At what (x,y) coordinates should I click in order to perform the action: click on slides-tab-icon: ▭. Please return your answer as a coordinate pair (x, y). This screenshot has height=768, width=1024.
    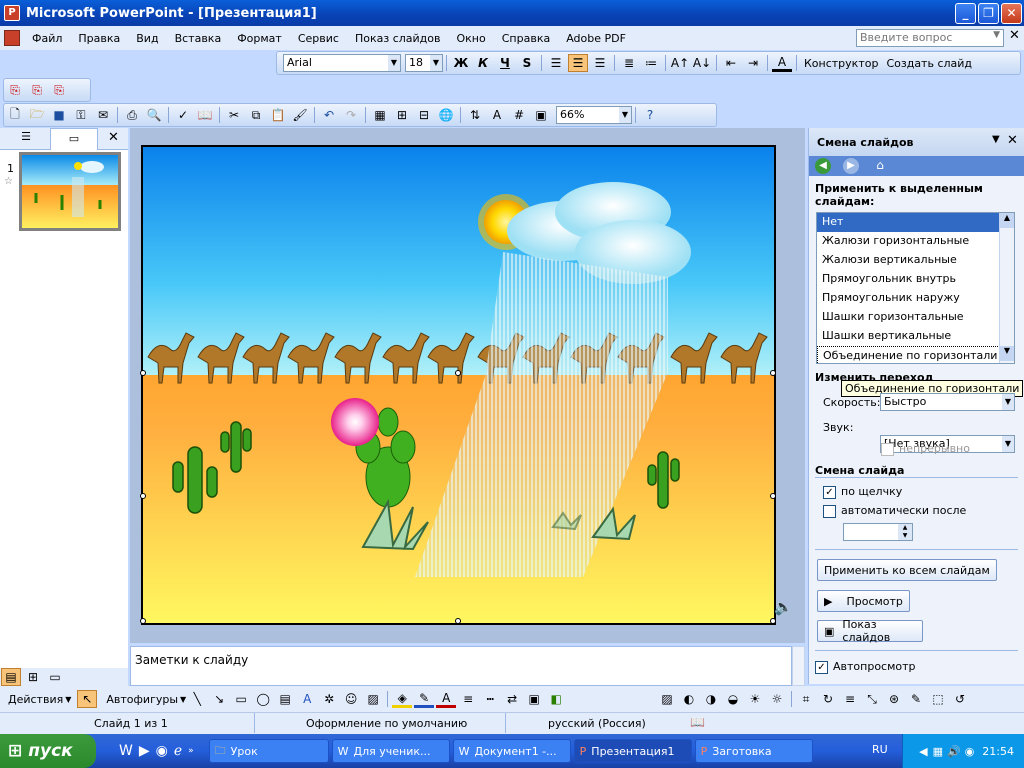
    Looking at the image, I should click on (74, 139).